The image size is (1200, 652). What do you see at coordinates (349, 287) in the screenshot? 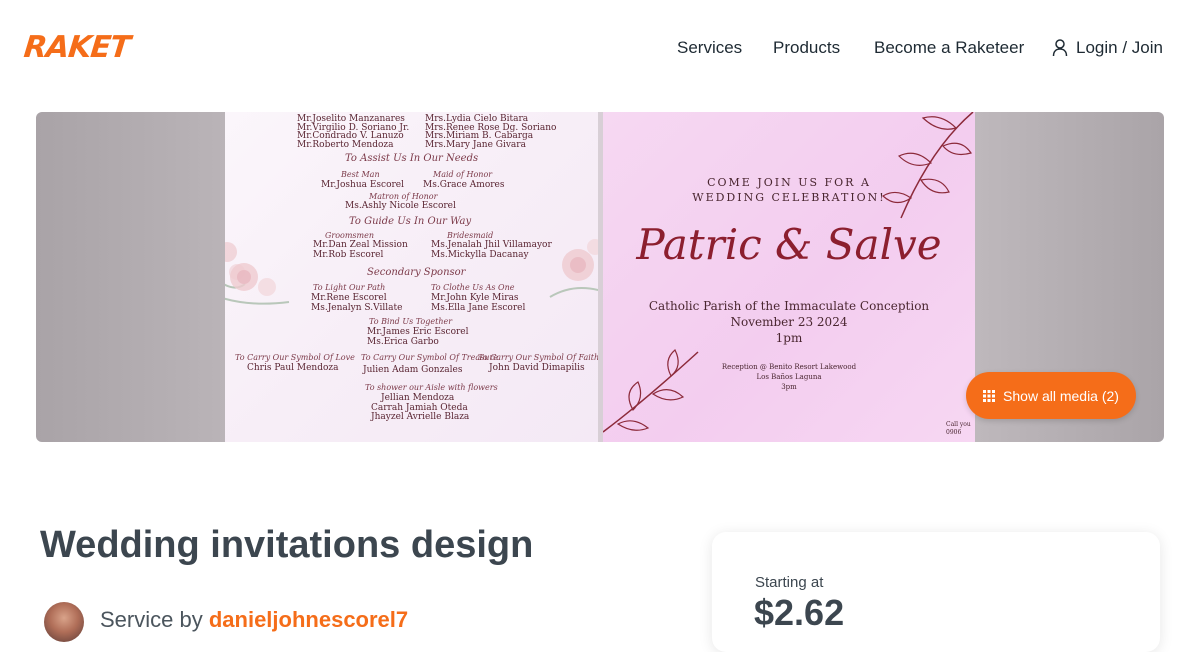
I see `entourage-subheading: To Light Our Path` at bounding box center [349, 287].